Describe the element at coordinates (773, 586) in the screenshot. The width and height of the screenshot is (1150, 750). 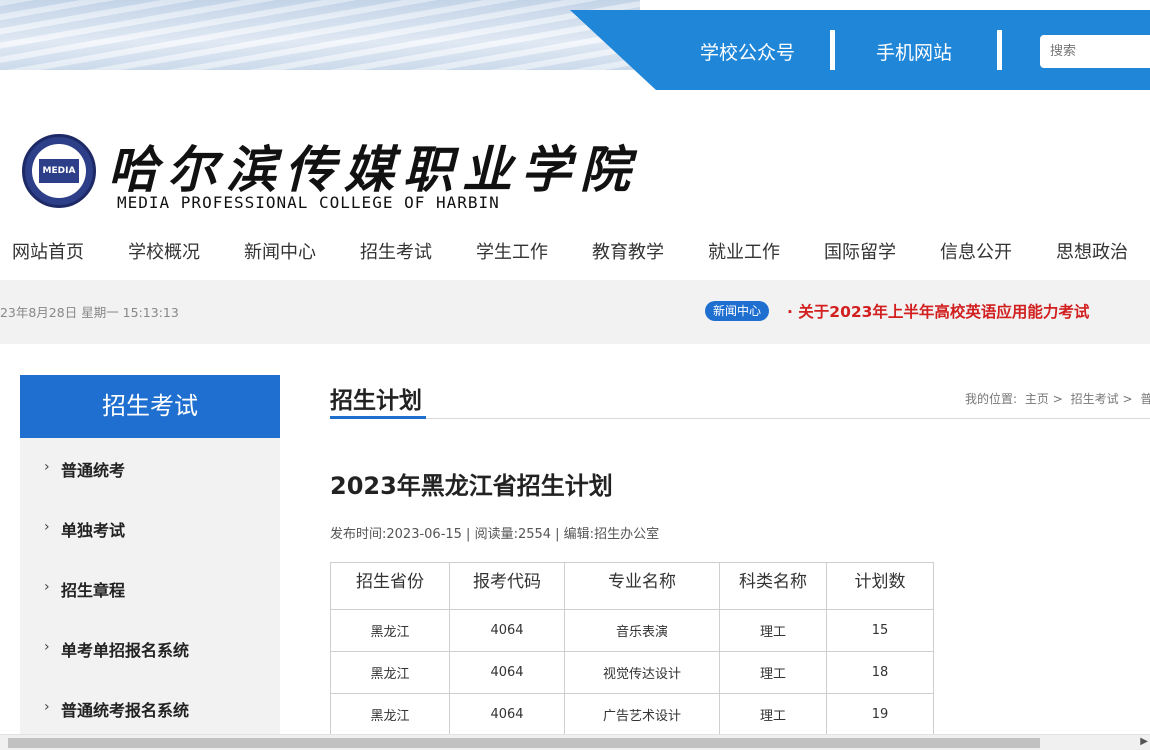
I see `table-header: 科类名称` at that location.